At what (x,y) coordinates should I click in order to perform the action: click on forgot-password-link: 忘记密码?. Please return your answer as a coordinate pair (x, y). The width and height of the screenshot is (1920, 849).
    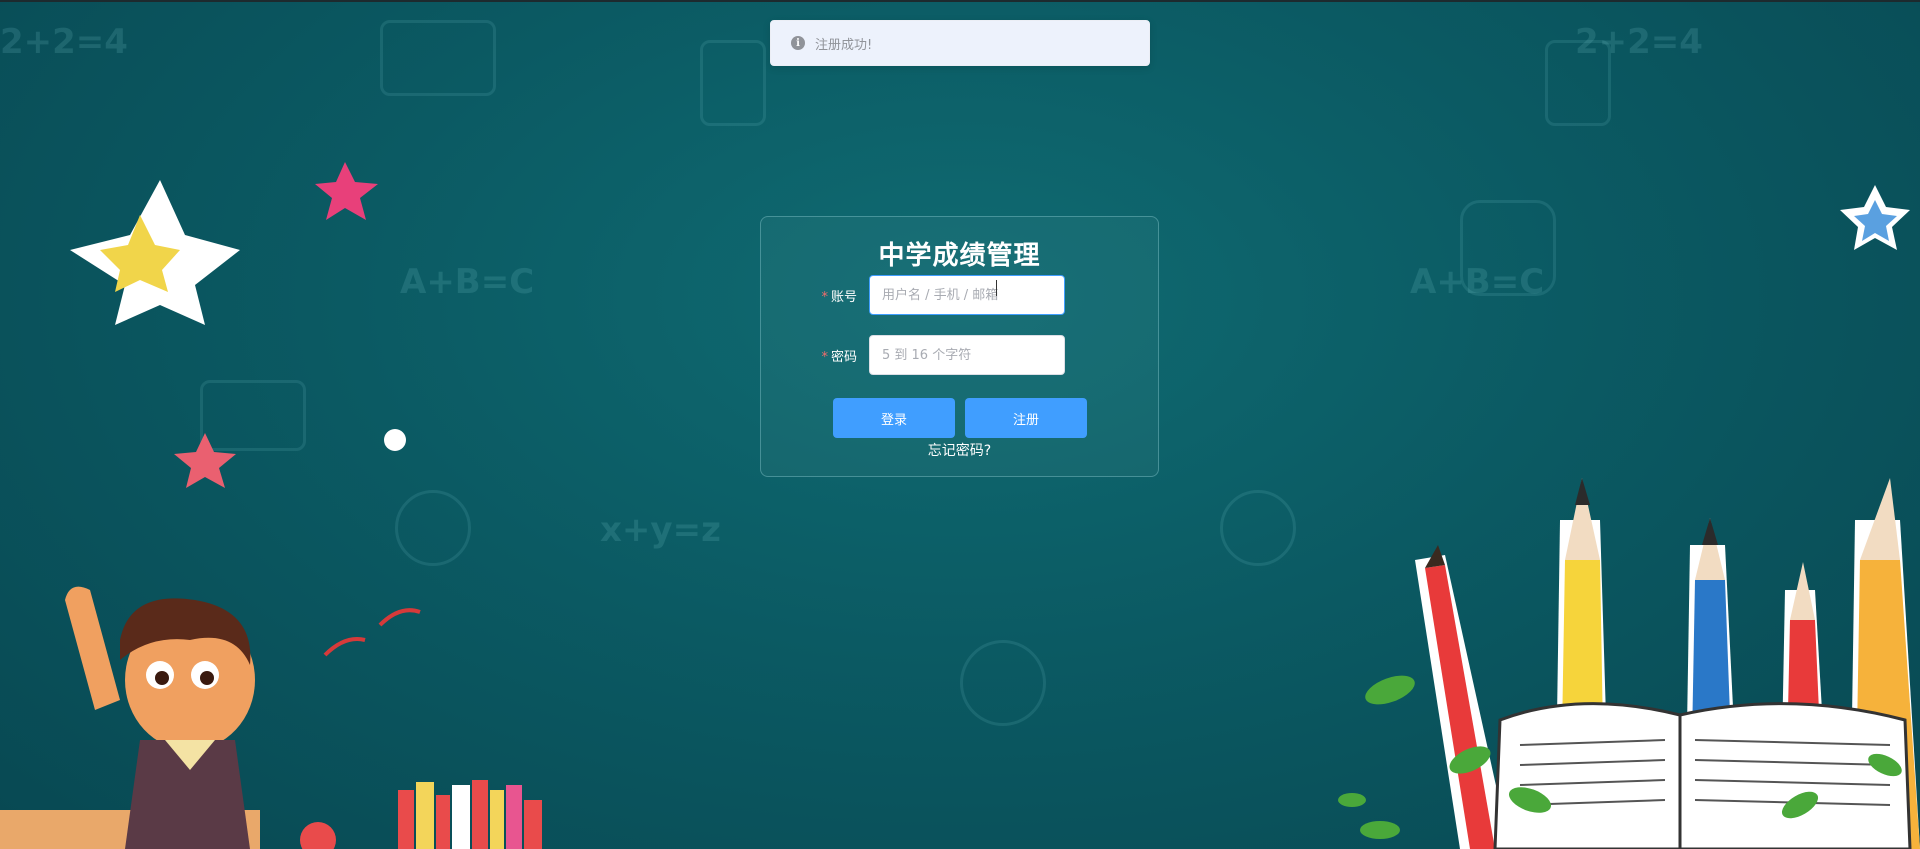
    Looking at the image, I should click on (959, 450).